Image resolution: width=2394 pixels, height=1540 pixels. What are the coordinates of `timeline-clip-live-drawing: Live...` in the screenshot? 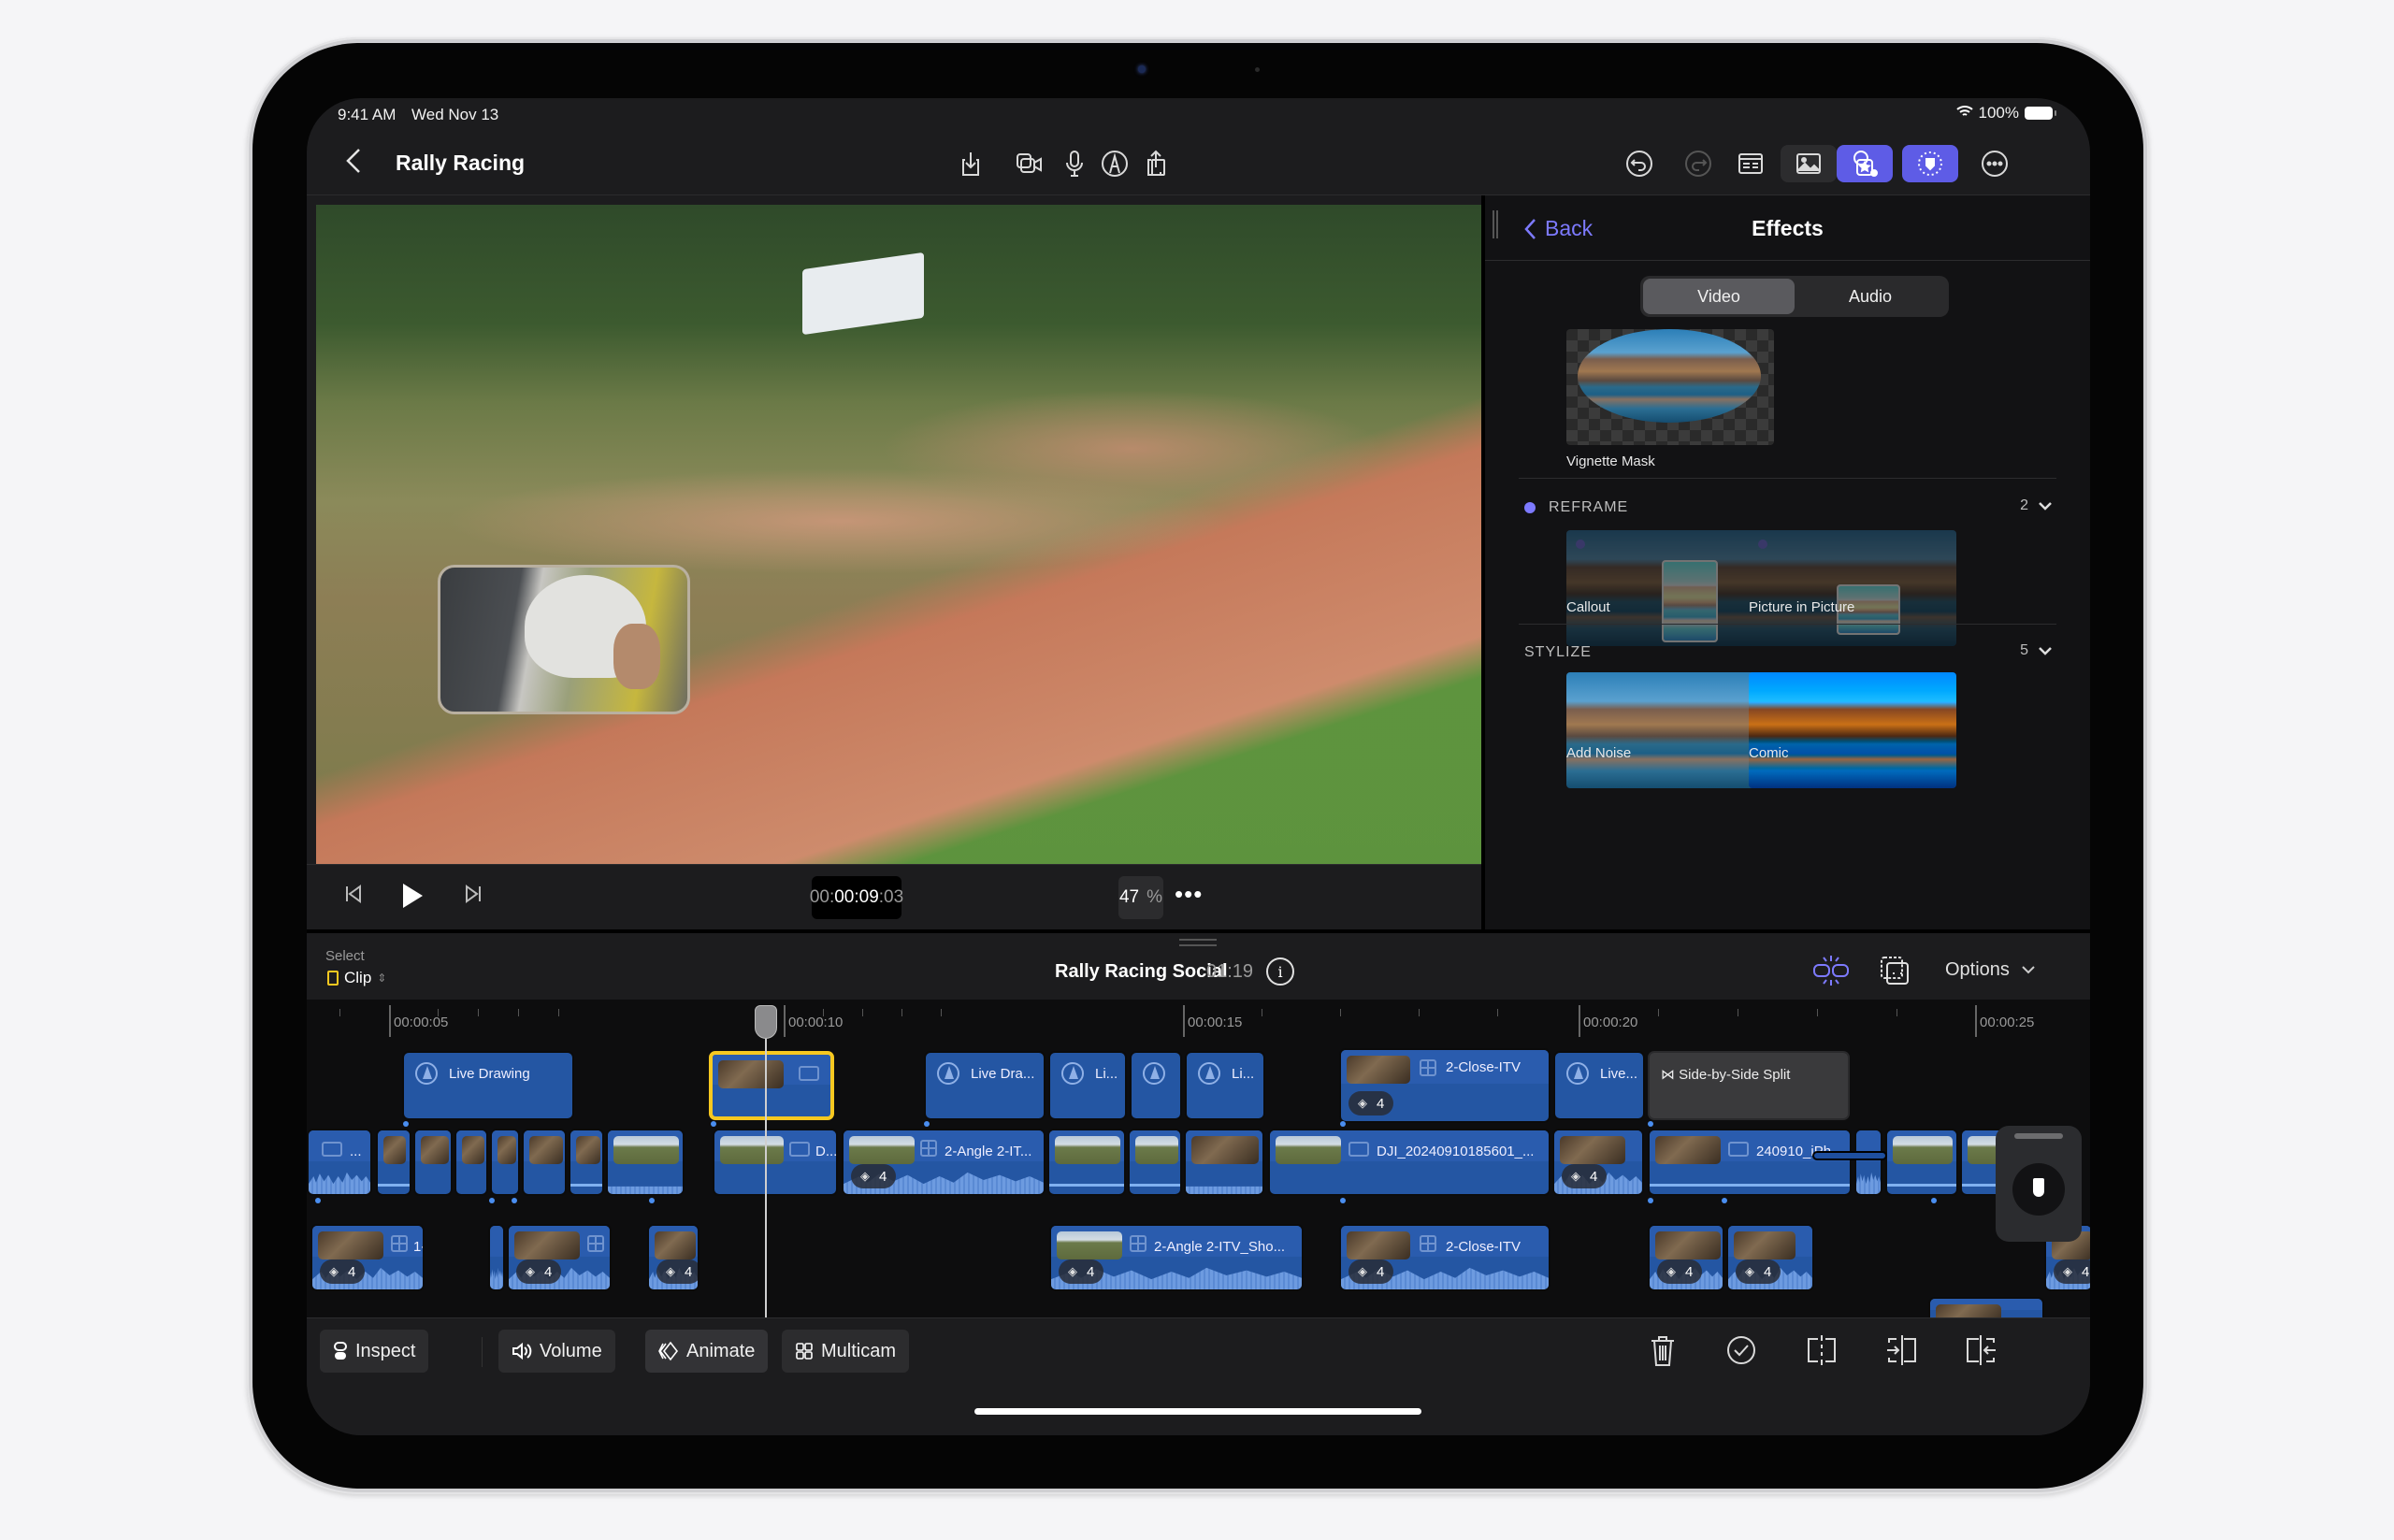 It's located at (1599, 1085).